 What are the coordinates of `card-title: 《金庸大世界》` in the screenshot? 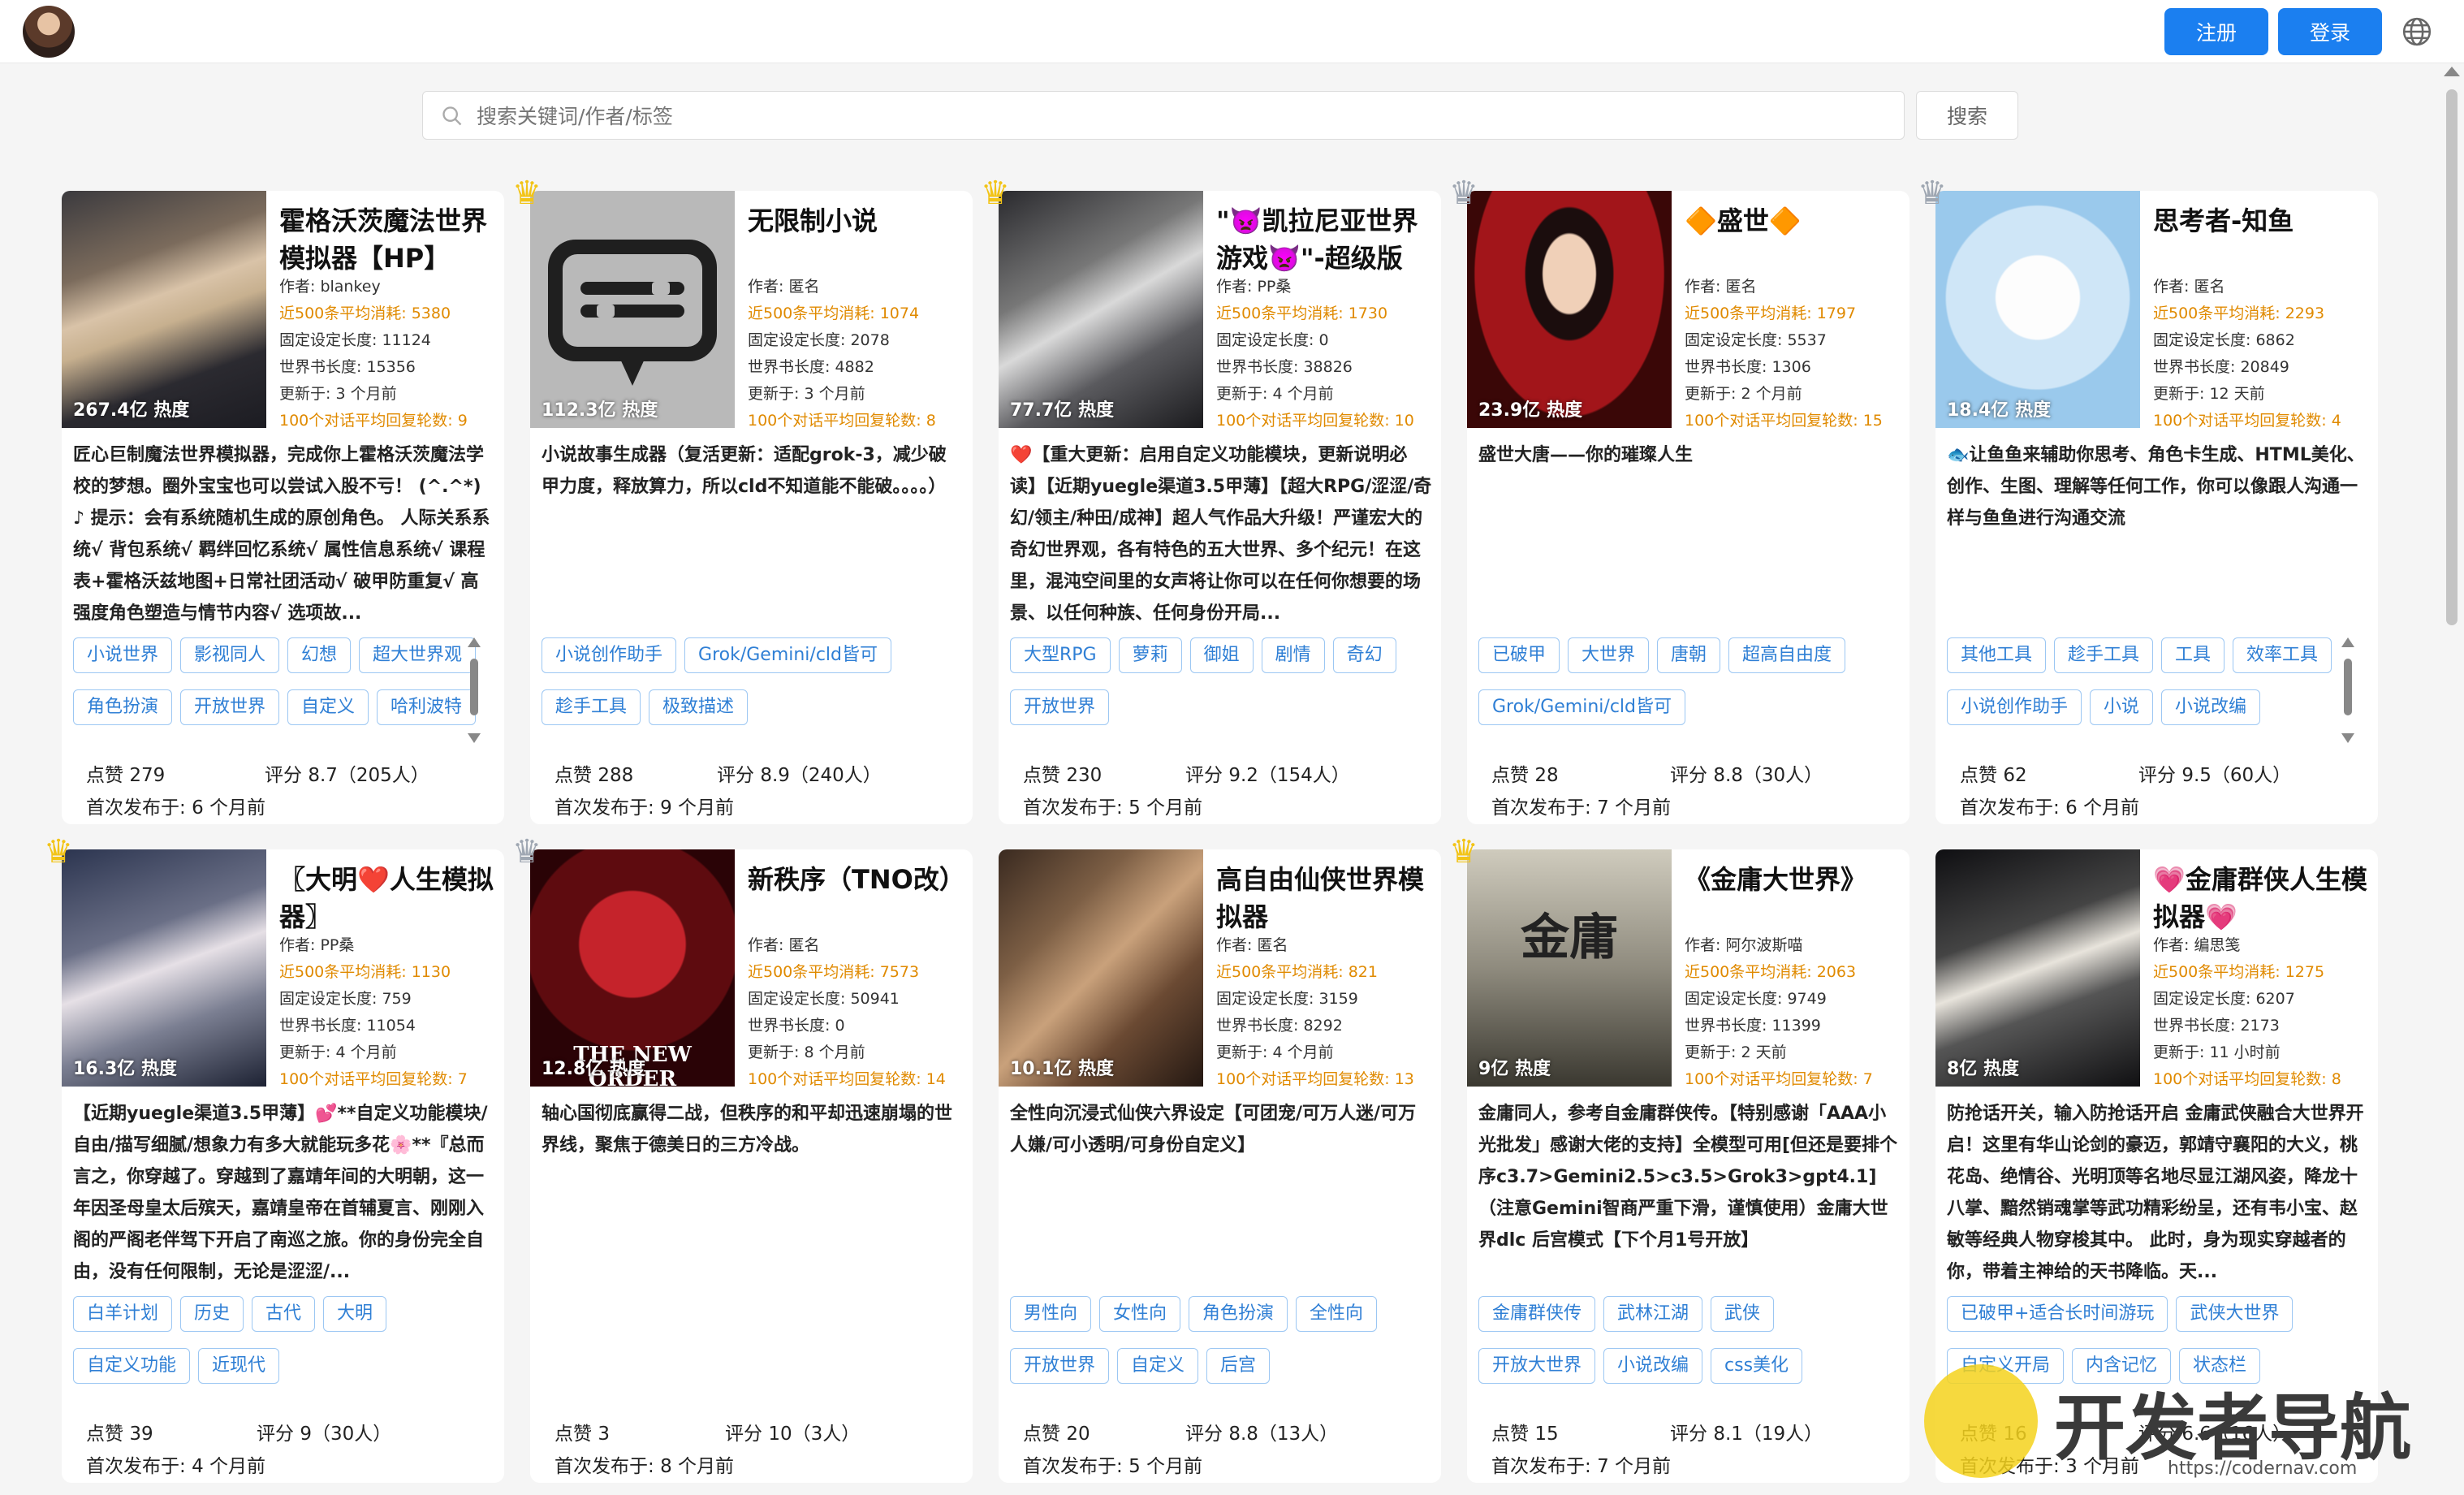 It's located at (1794, 879).